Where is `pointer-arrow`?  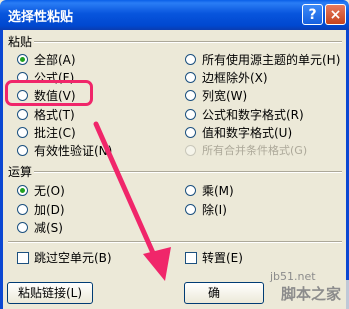 pointer-arrow is located at coordinates (132, 201).